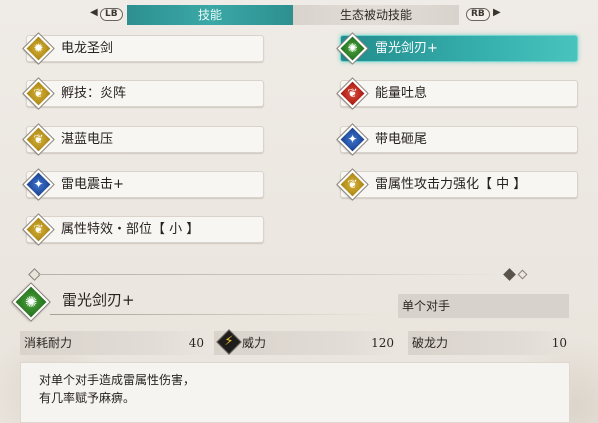  I want to click on lb-button: LB, so click(111, 14).